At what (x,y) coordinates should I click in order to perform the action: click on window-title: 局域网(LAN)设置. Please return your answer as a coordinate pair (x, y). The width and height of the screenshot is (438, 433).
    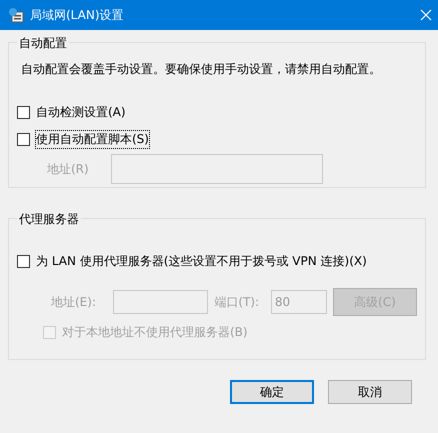
    Looking at the image, I should click on (77, 15).